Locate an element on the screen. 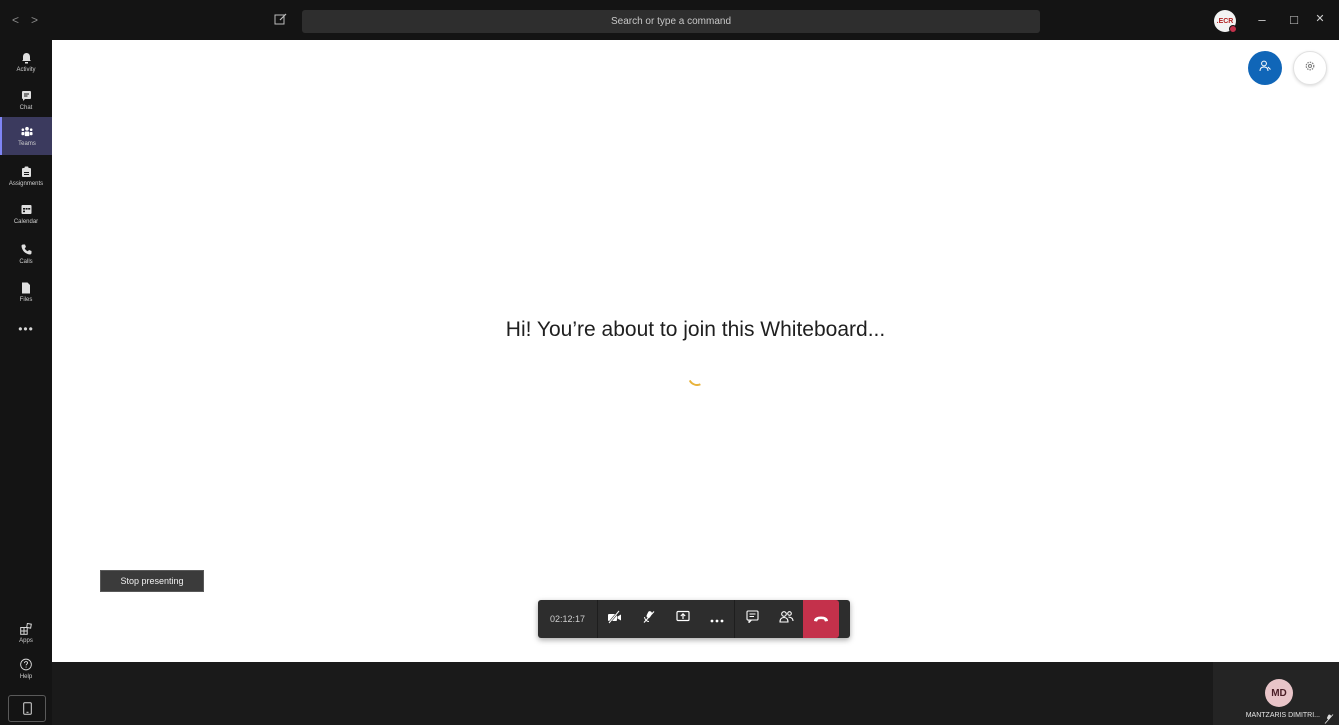  more-actions-button is located at coordinates (717, 619).